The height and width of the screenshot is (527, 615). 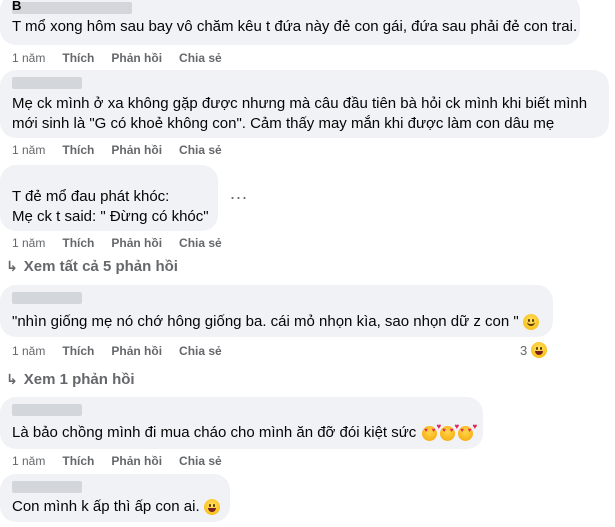 I want to click on reaction-summary: 3, so click(x=534, y=350).